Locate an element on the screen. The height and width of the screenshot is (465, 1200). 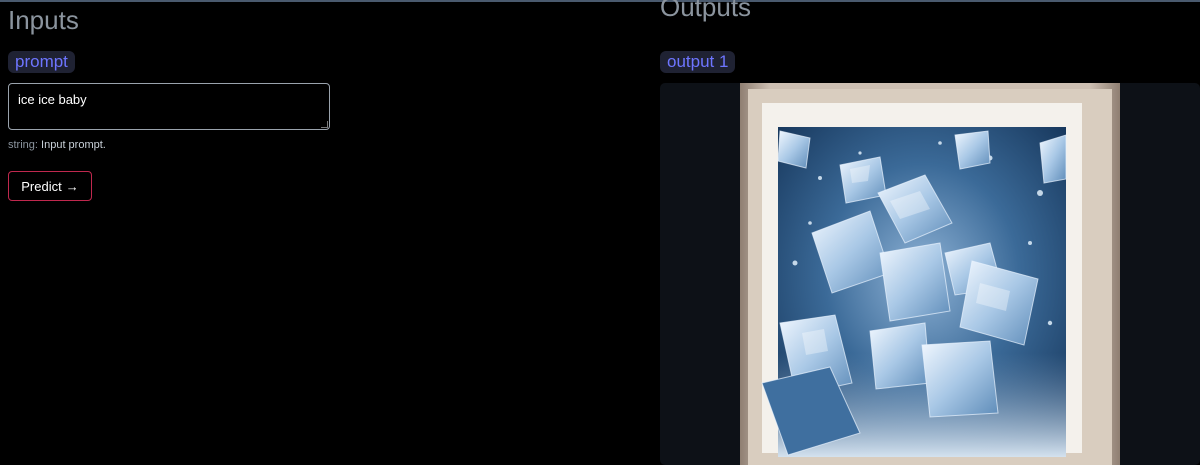
prompt-label: prompt is located at coordinates (41, 62).